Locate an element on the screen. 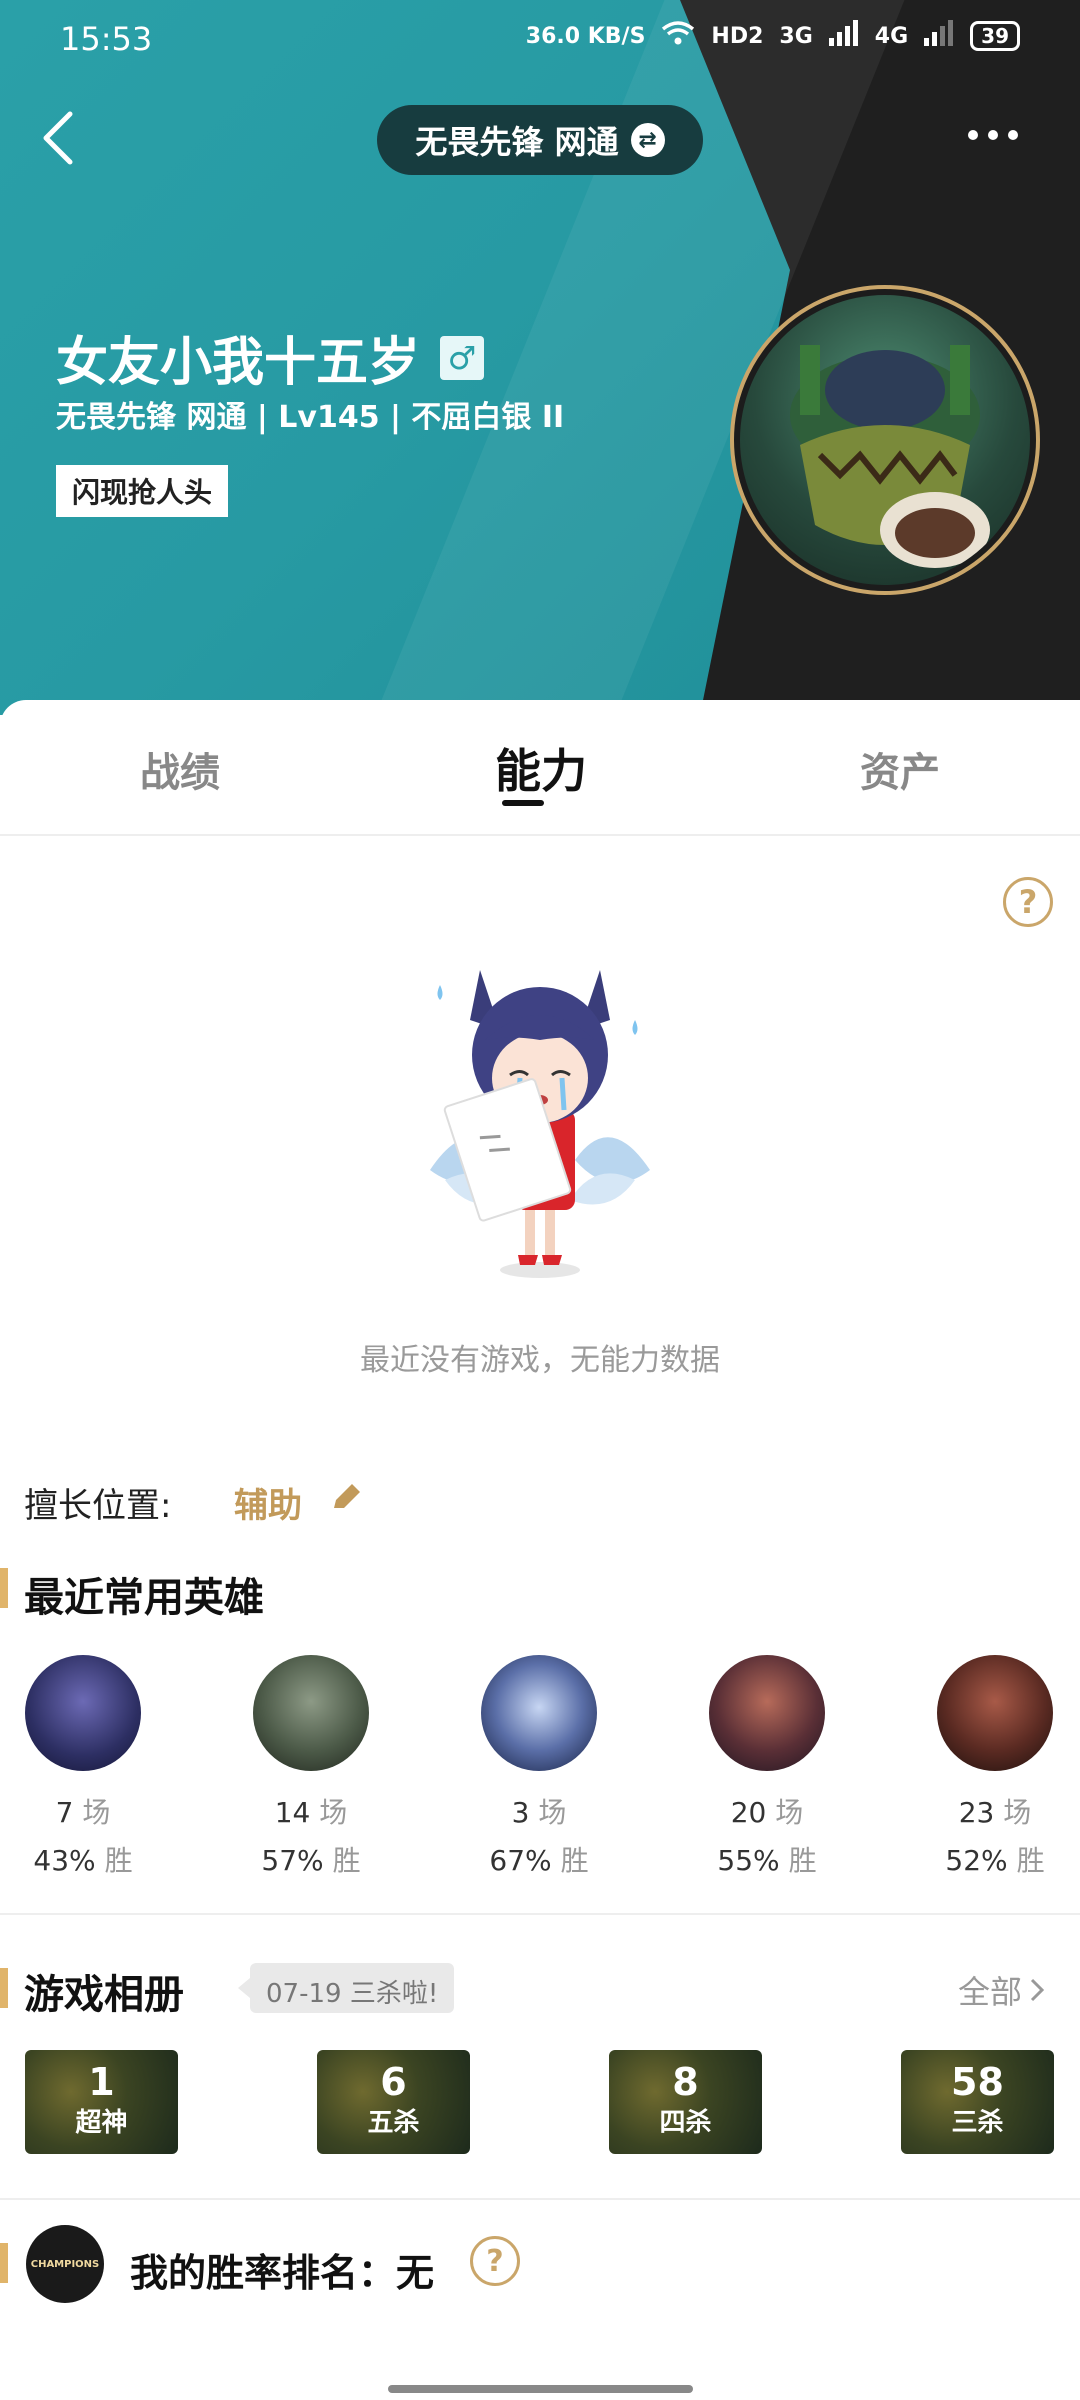 This screenshot has width=1080, height=2400. wifi-icon is located at coordinates (678, 36).